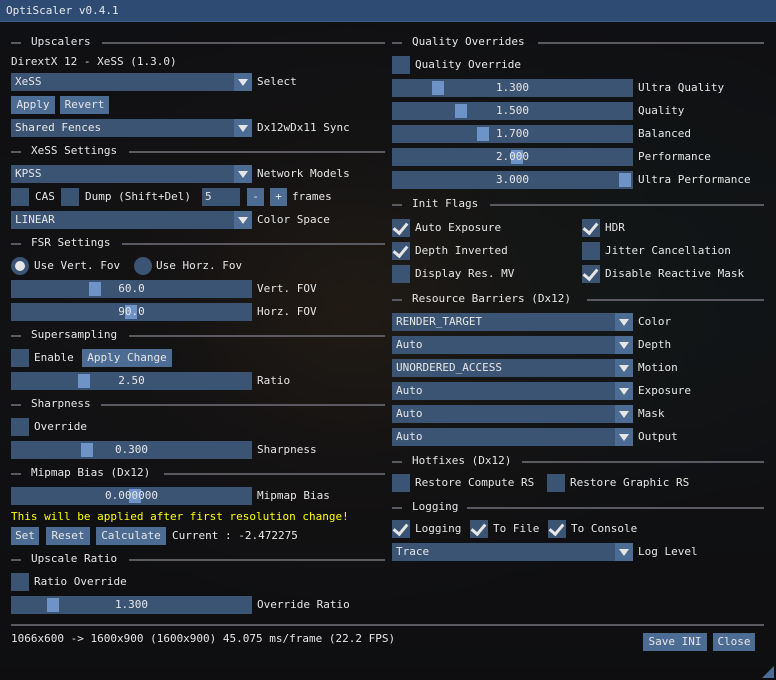 Image resolution: width=776 pixels, height=680 pixels. I want to click on barrier-select-label: Color, so click(655, 321).